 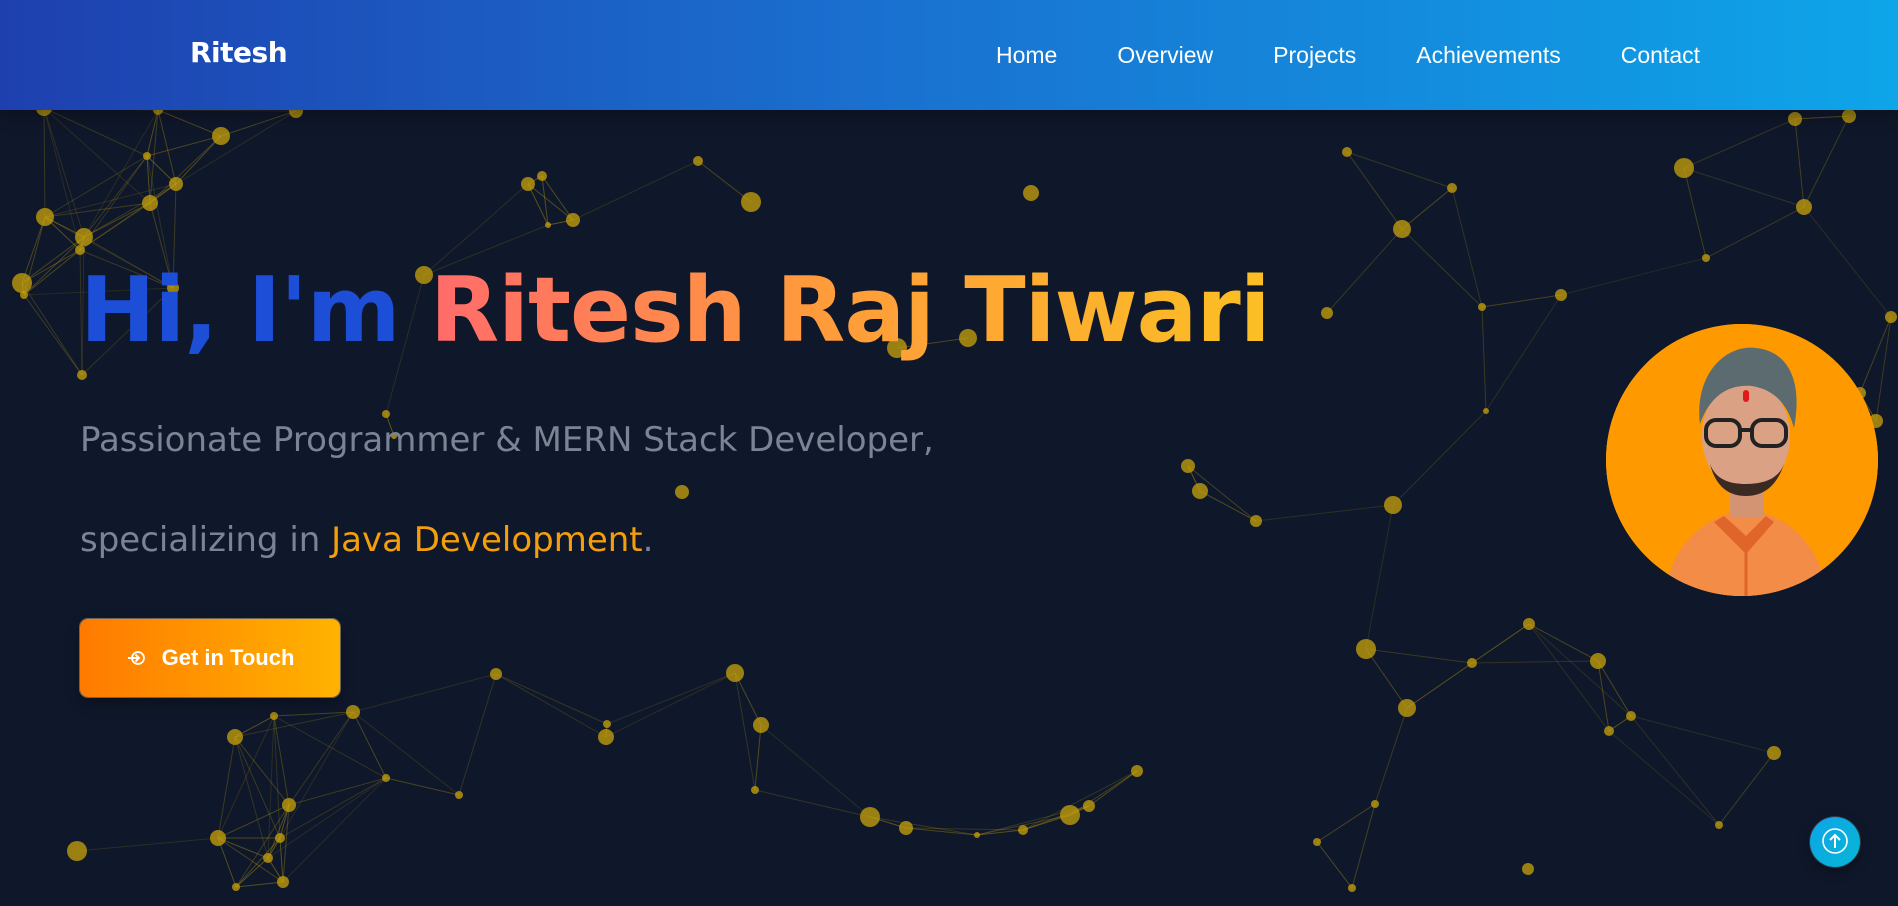 What do you see at coordinates (1835, 842) in the screenshot?
I see `scroll-to-top-button` at bounding box center [1835, 842].